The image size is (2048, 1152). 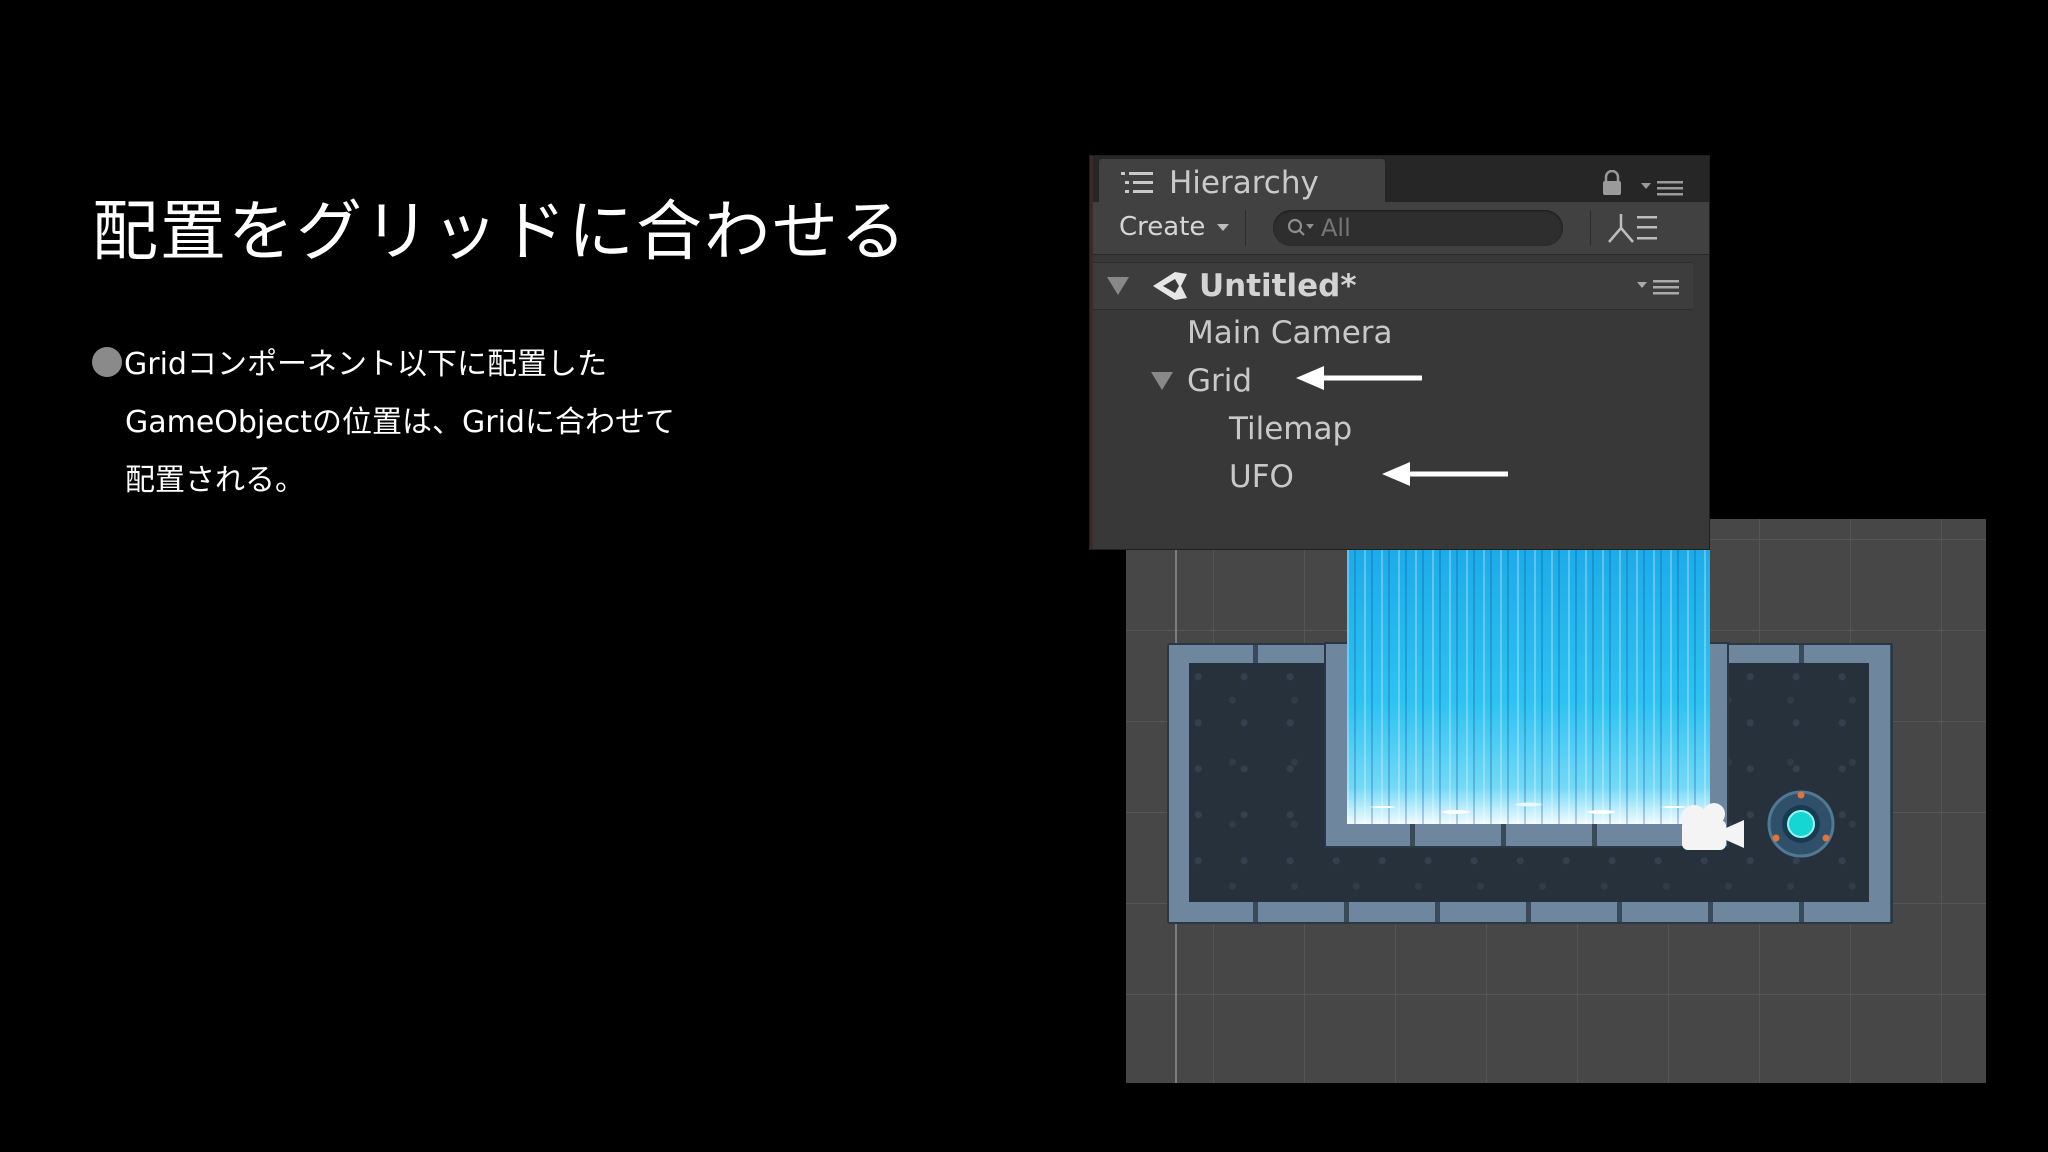 What do you see at coordinates (1710, 827) in the screenshot?
I see `camera-gizmo-icon` at bounding box center [1710, 827].